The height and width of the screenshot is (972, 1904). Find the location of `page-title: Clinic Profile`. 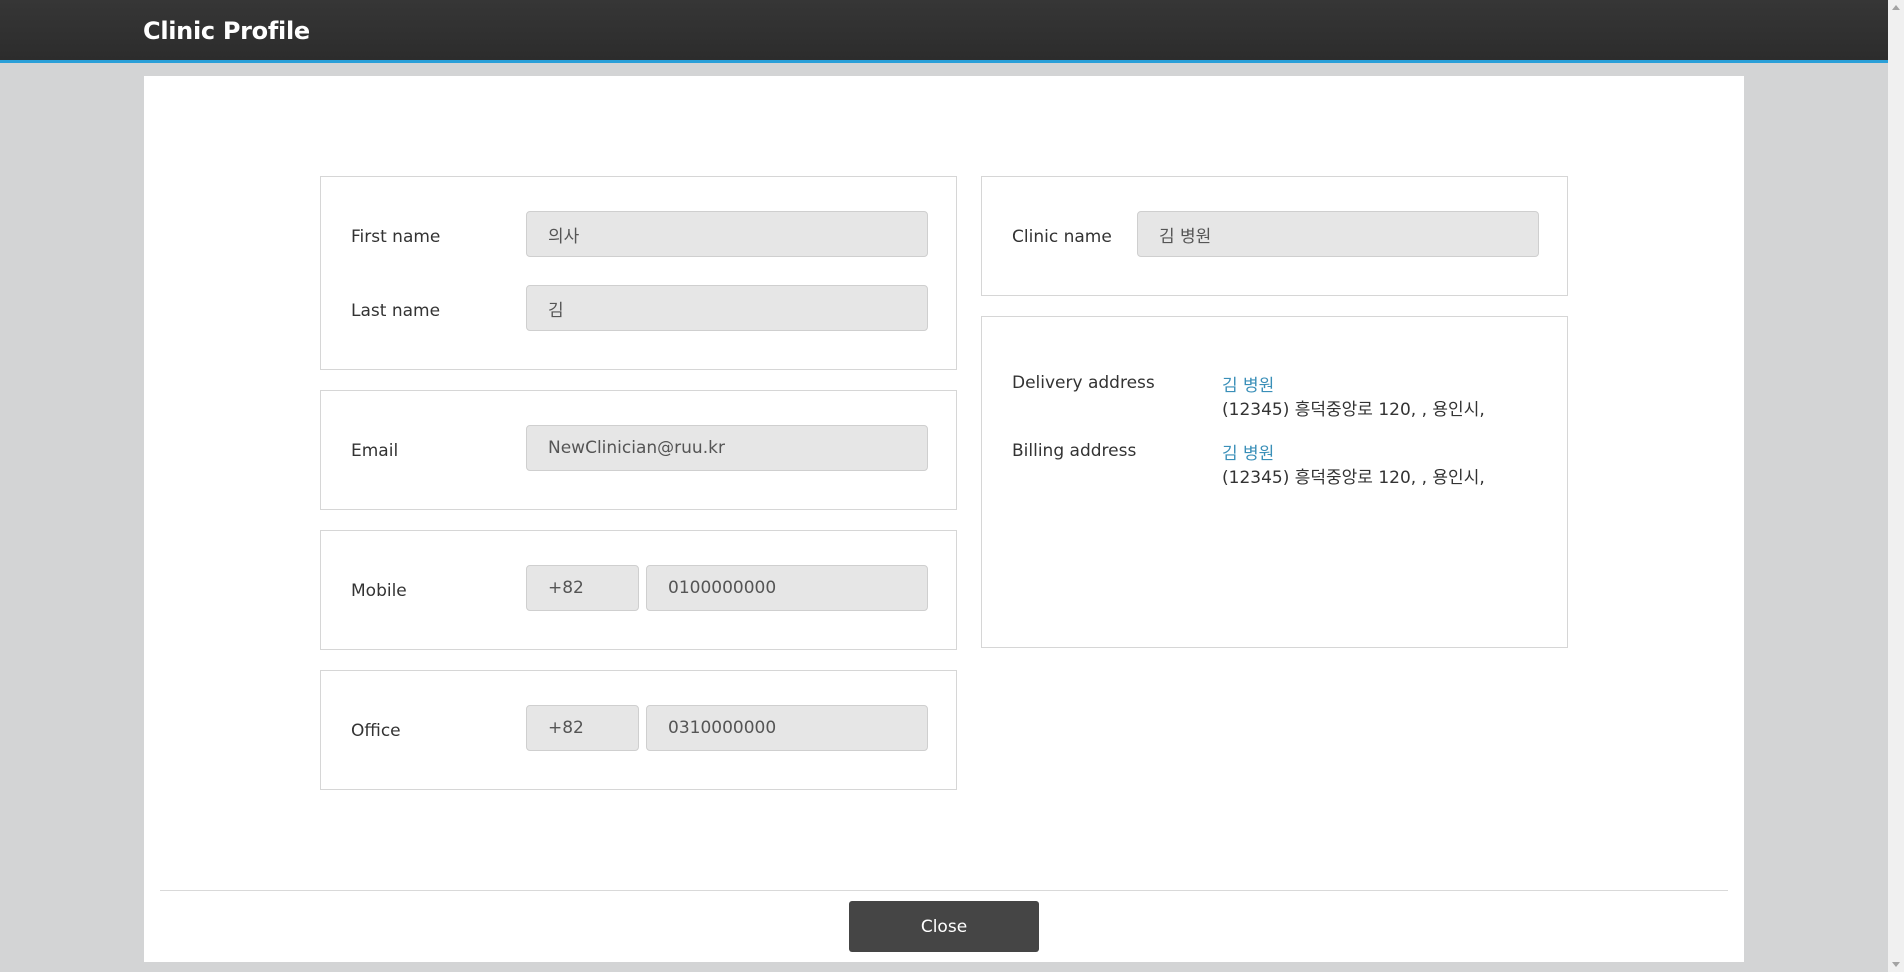

page-title: Clinic Profile is located at coordinates (226, 31).